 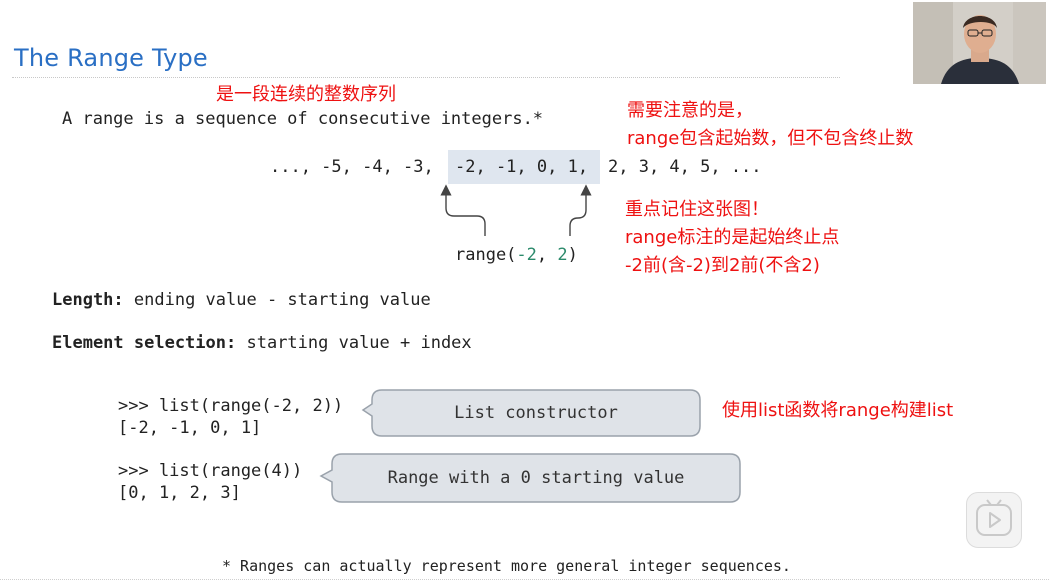 What do you see at coordinates (231, 406) in the screenshot?
I see `example1-prompt: >>> list(range(-2, 2))` at bounding box center [231, 406].